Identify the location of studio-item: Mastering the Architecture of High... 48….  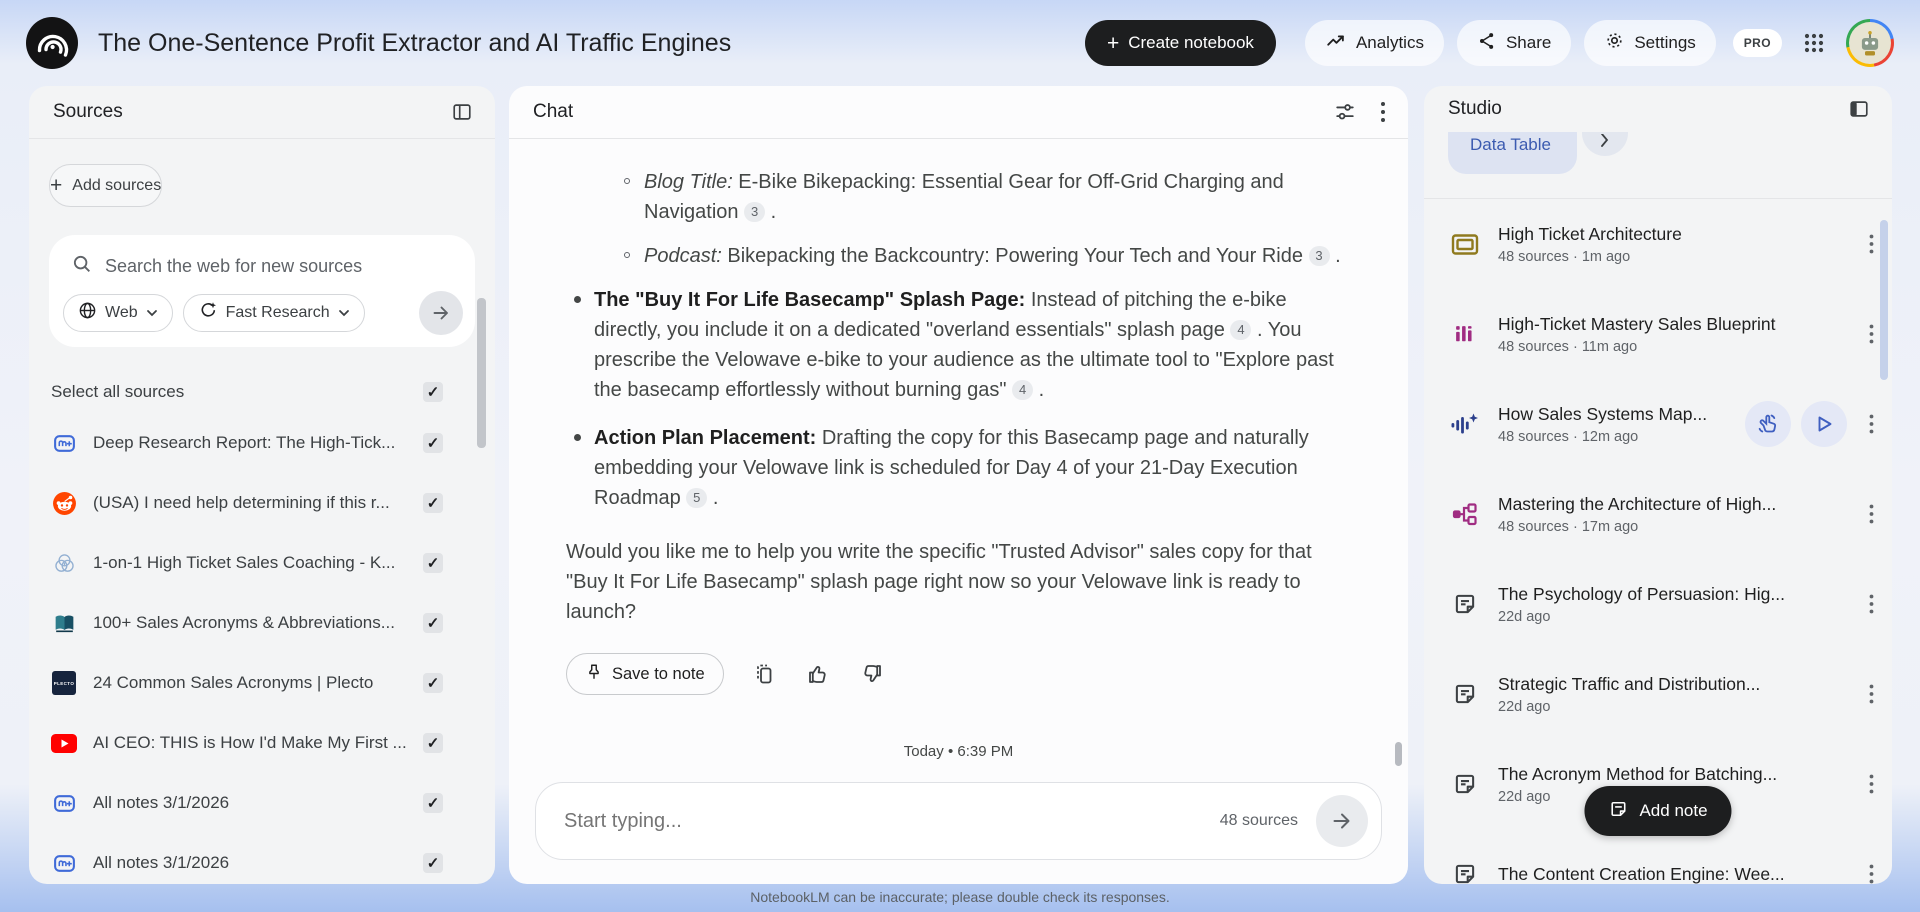
(1658, 514).